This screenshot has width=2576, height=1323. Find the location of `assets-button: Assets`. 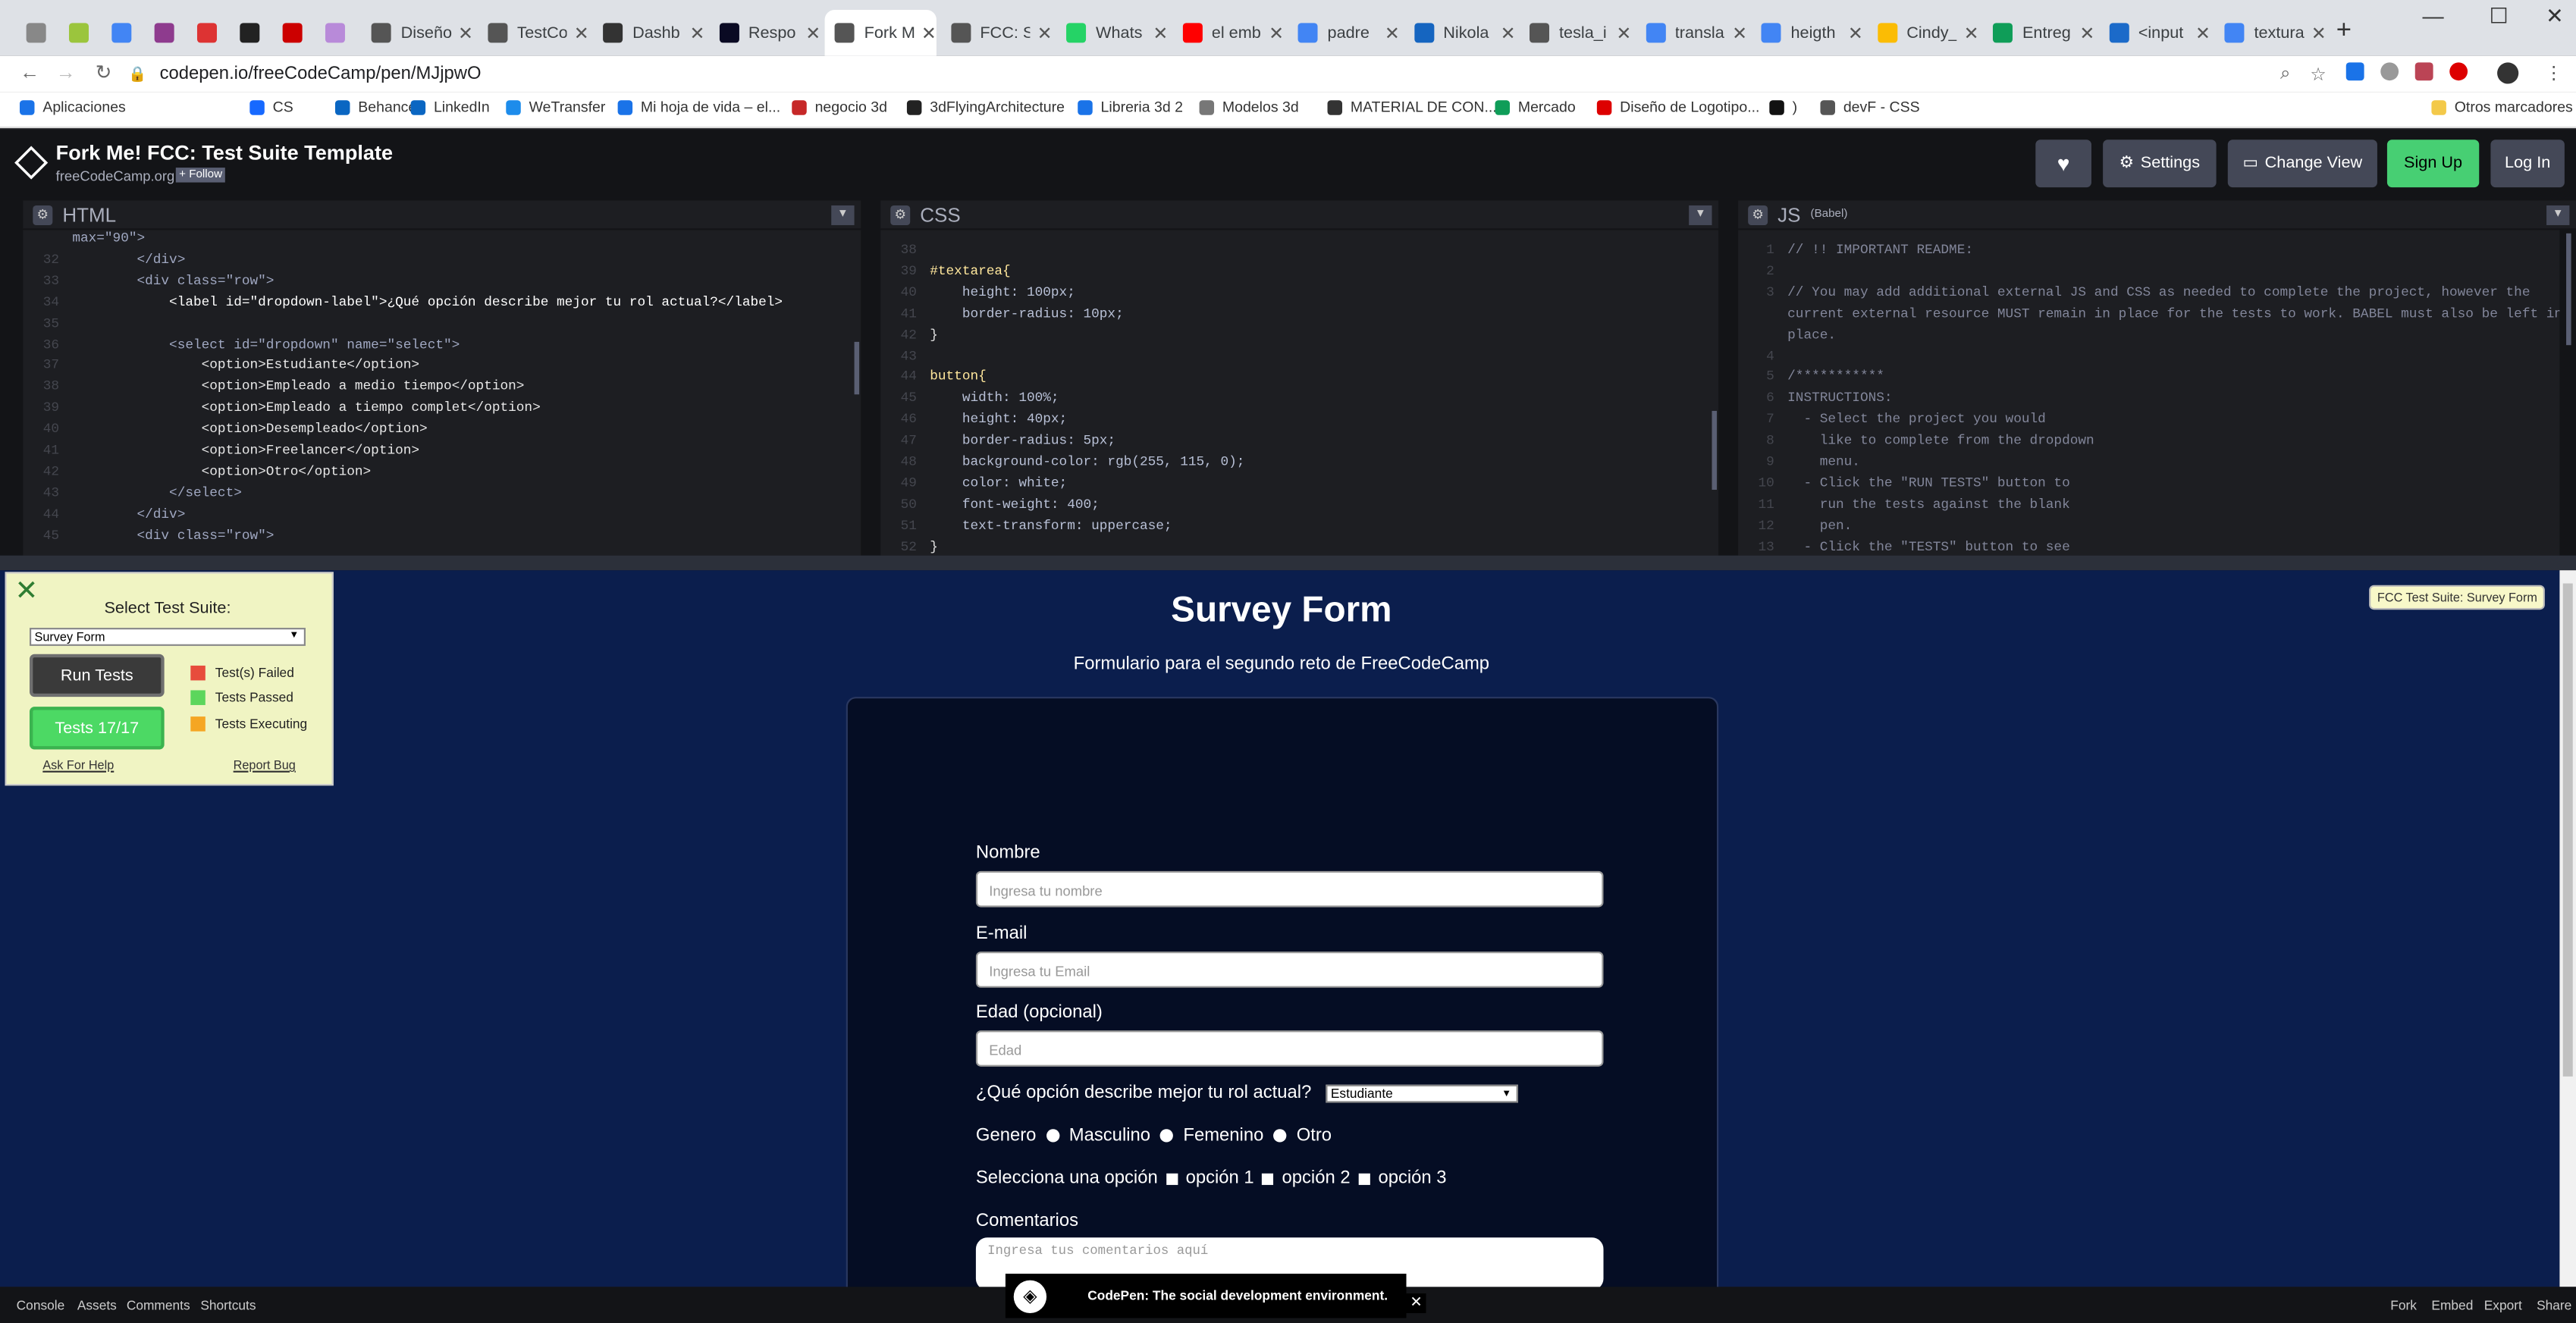

assets-button: Assets is located at coordinates (97, 1305).